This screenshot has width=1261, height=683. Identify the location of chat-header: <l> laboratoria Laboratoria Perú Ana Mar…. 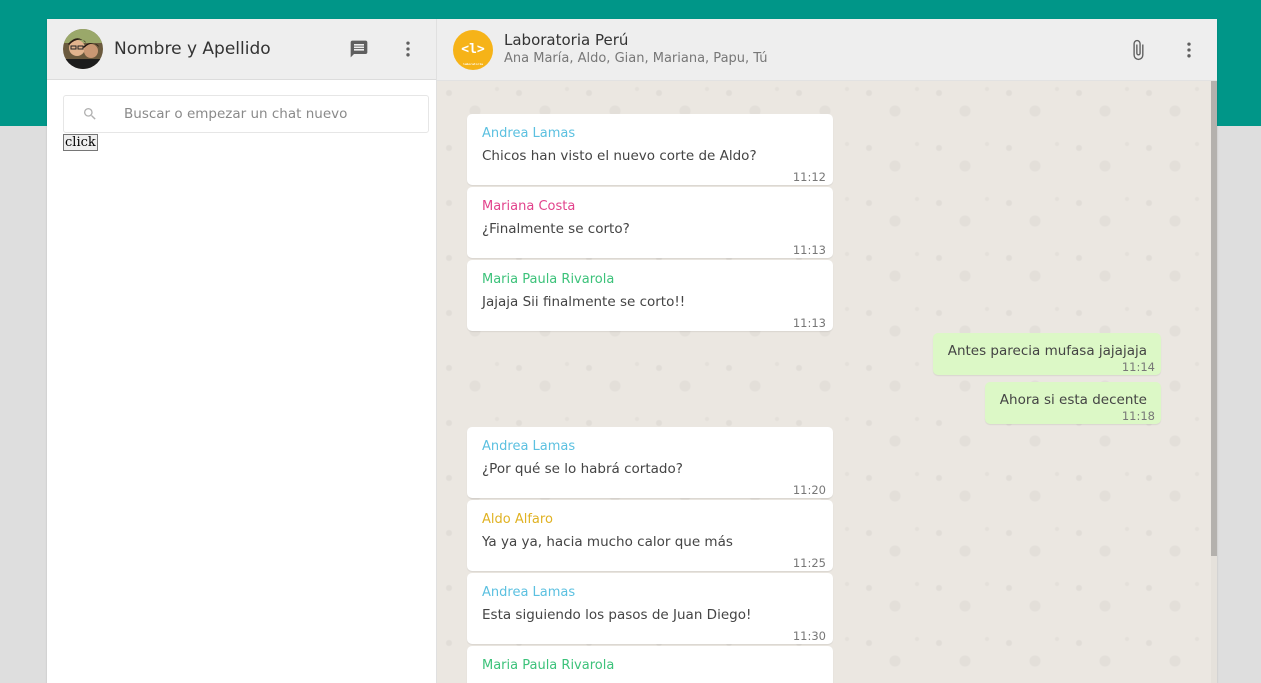
(827, 50).